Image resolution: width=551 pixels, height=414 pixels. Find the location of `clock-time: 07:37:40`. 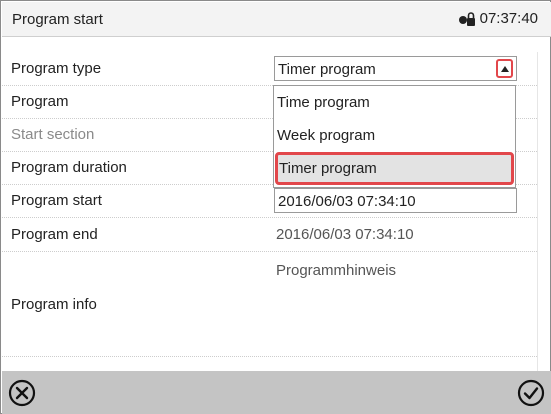

clock-time: 07:37:40 is located at coordinates (508, 18).